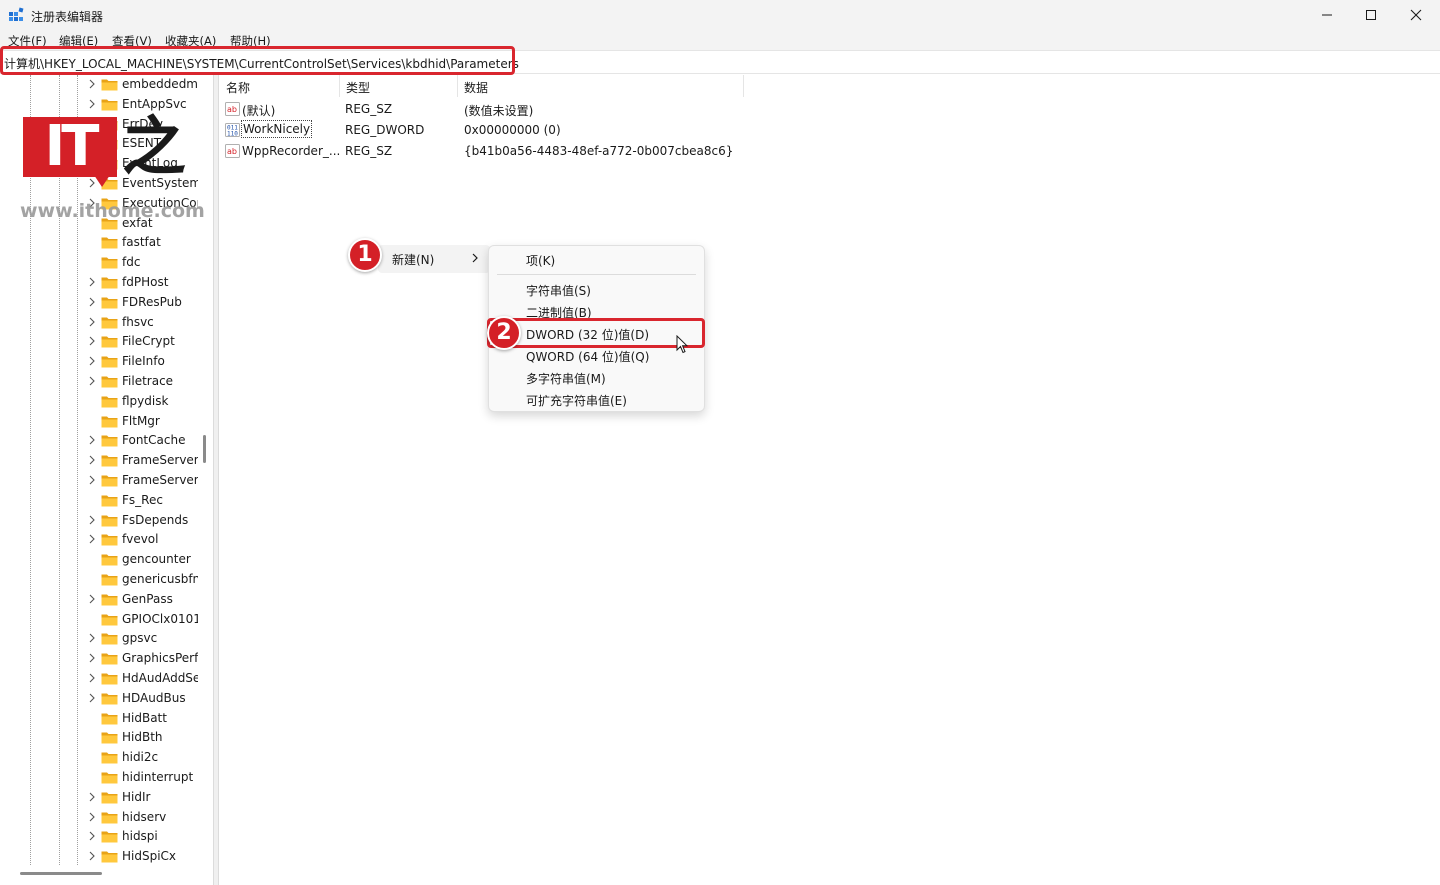  Describe the element at coordinates (78, 41) in the screenshot. I see `menu-edit: 编辑(E)` at that location.